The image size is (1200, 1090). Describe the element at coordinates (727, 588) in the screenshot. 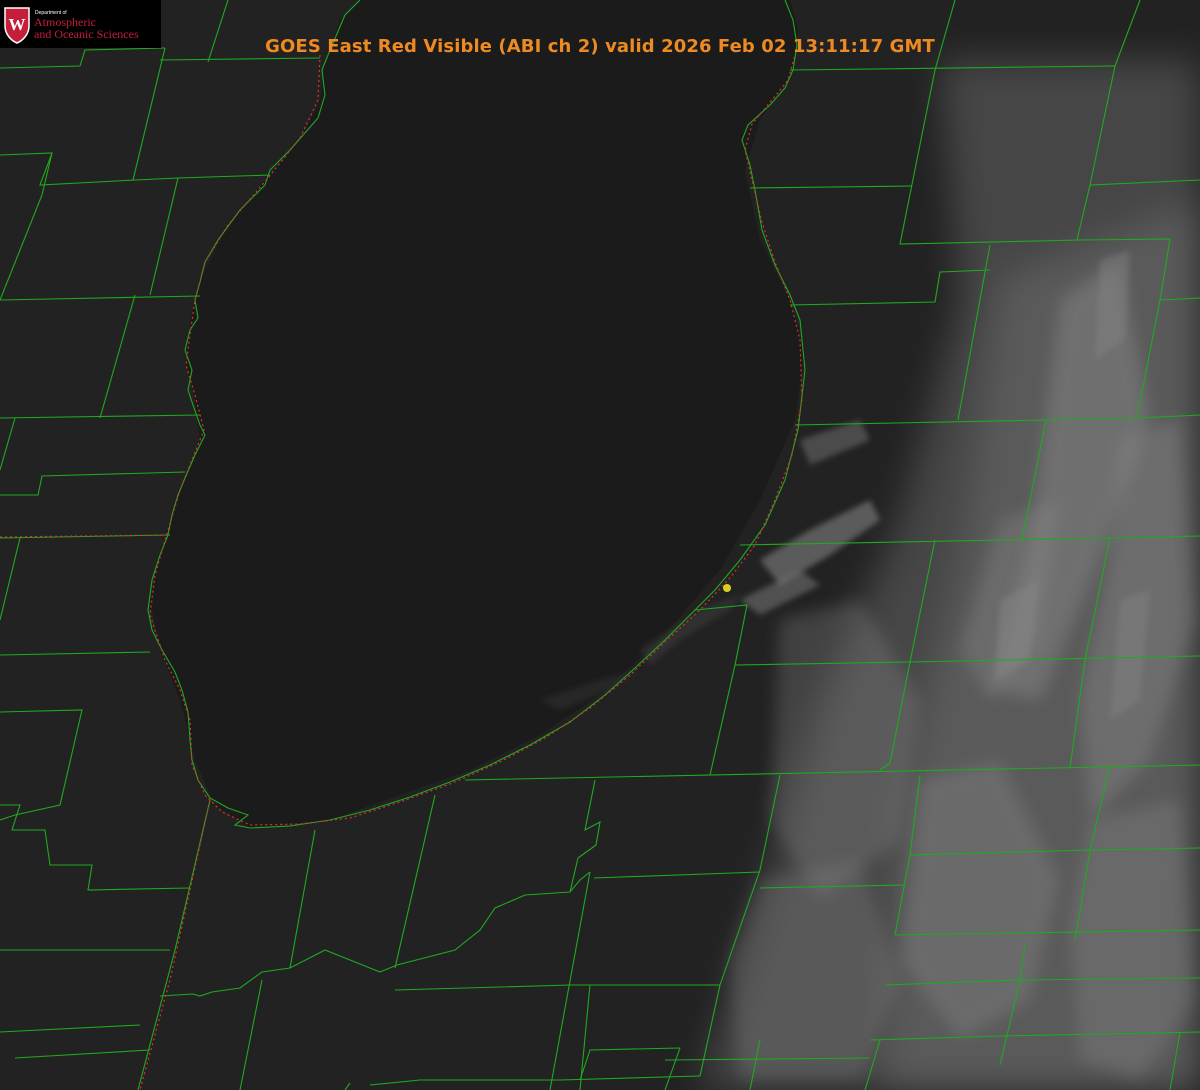

I see `station-marker` at that location.